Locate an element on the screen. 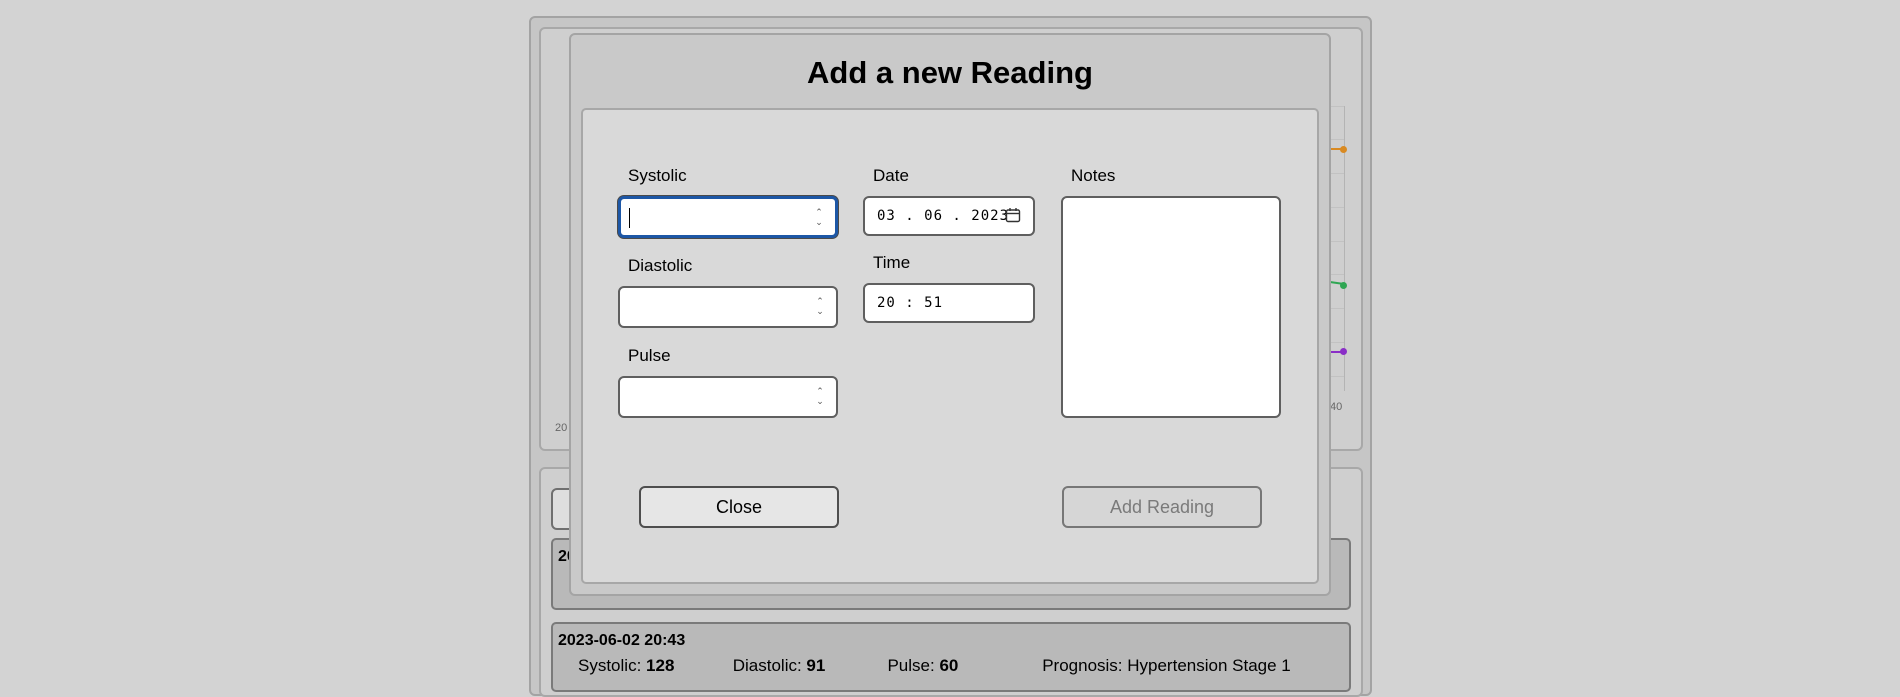 The height and width of the screenshot is (697, 1900). date-label: Date is located at coordinates (891, 175).